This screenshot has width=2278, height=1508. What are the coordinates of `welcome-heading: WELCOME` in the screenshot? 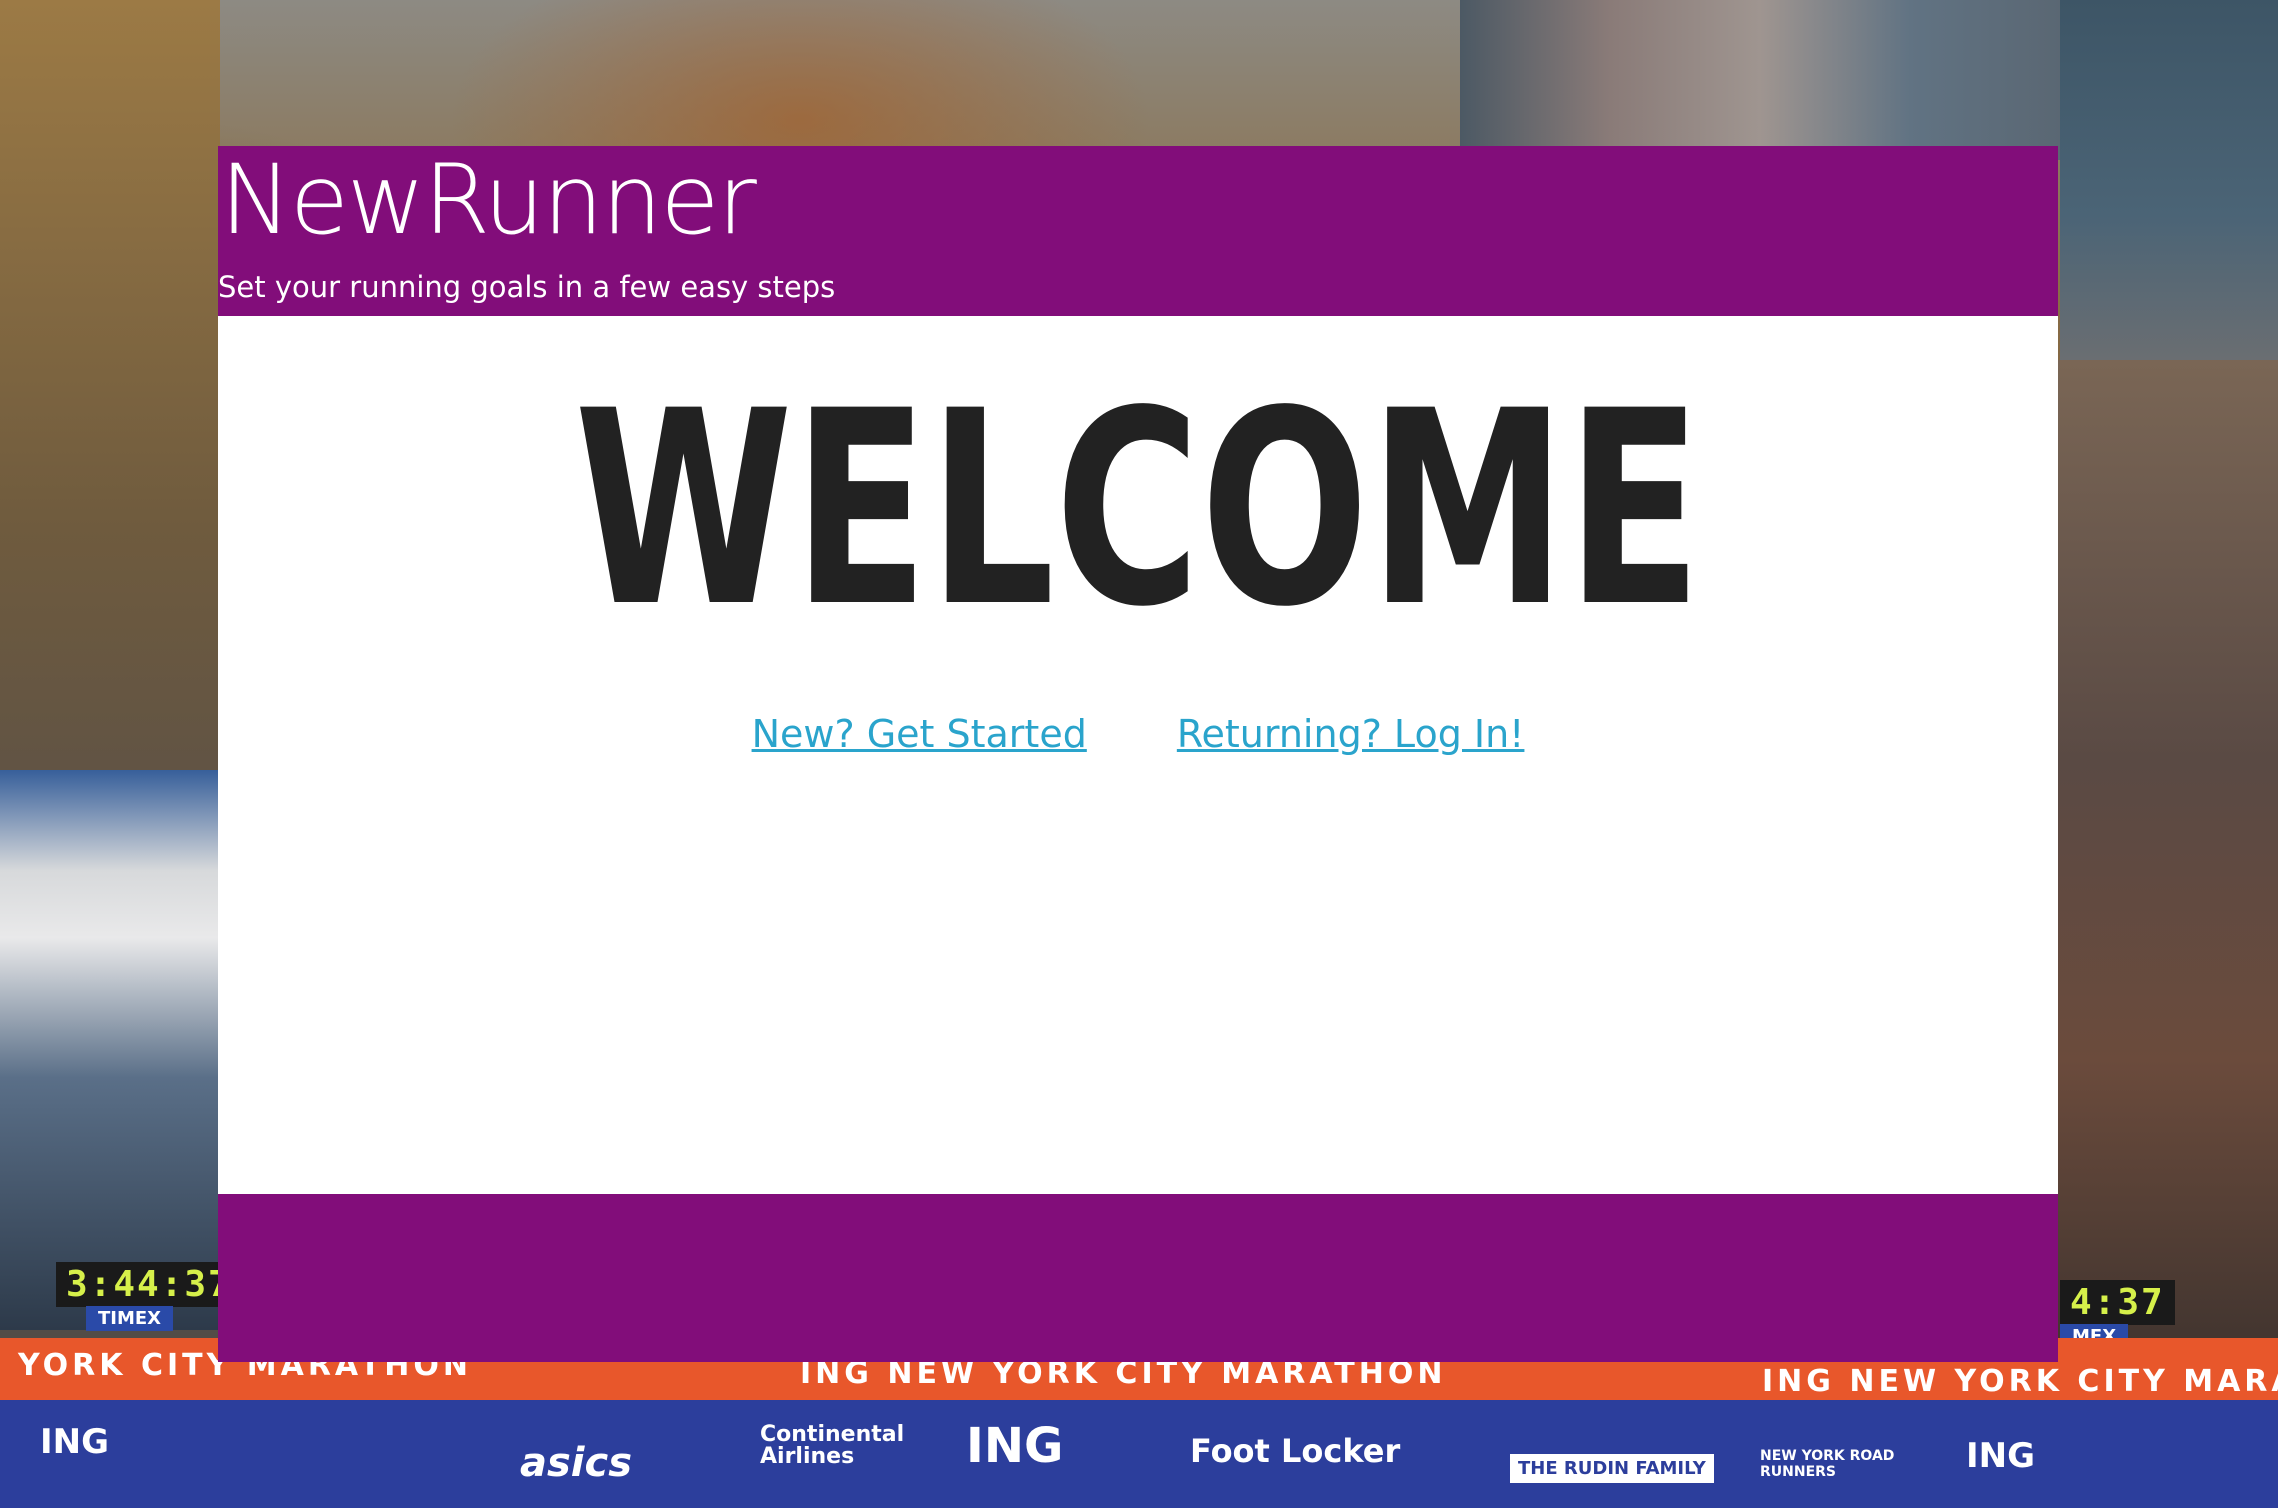 It's located at (1138, 510).